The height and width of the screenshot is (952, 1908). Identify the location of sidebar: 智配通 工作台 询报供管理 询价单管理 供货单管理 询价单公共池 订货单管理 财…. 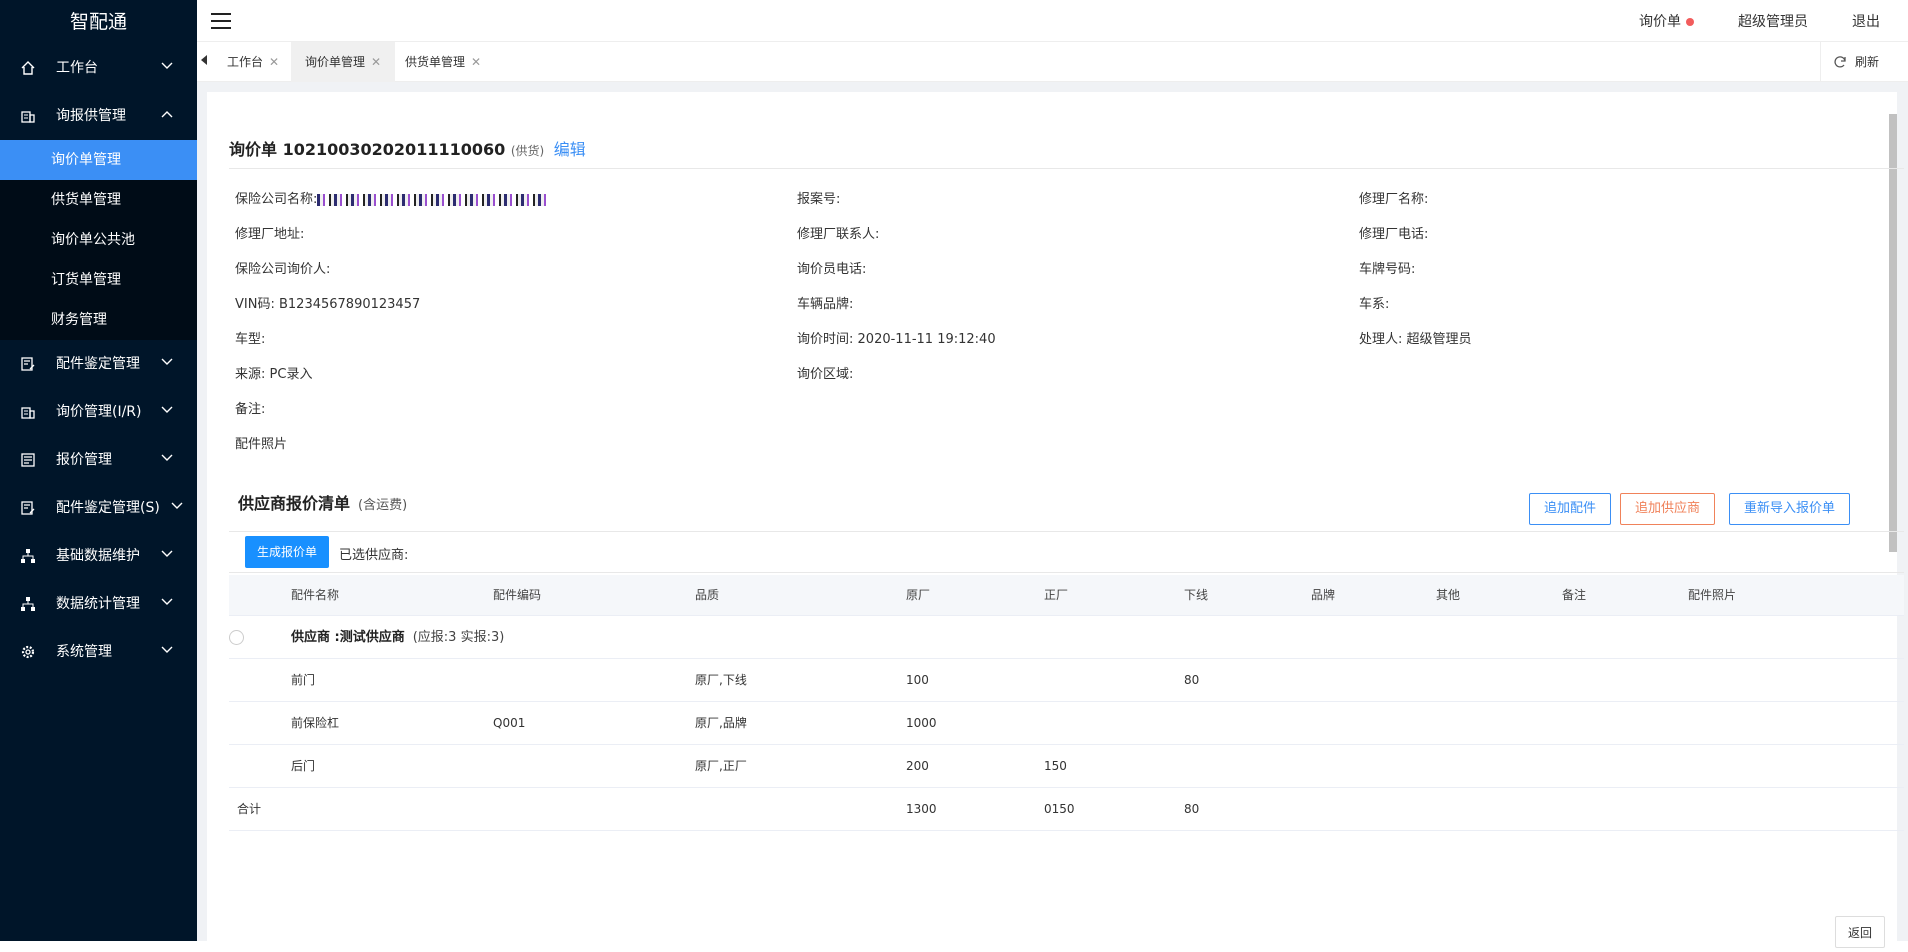
(98, 470).